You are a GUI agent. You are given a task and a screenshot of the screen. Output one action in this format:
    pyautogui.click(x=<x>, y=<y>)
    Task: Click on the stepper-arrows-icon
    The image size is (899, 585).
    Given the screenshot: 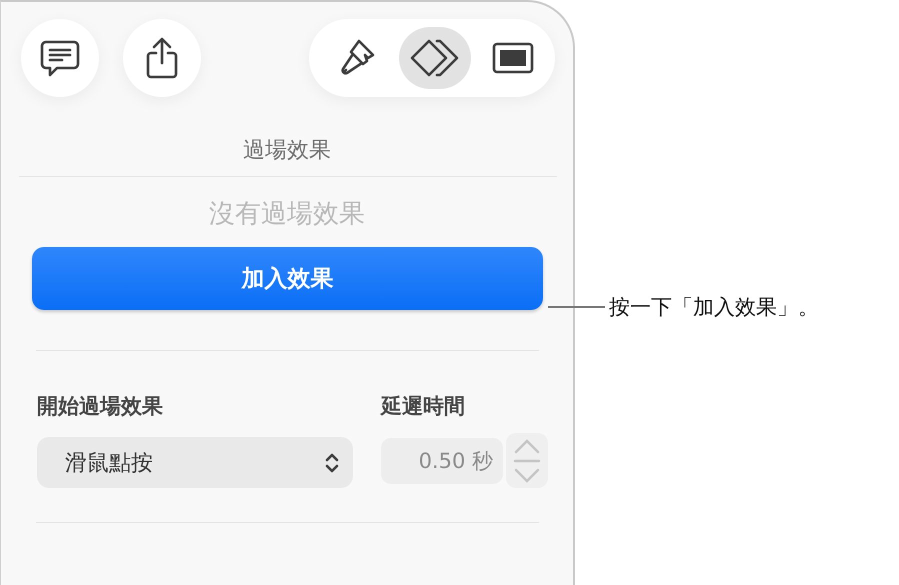 What is the action you would take?
    pyautogui.click(x=527, y=461)
    